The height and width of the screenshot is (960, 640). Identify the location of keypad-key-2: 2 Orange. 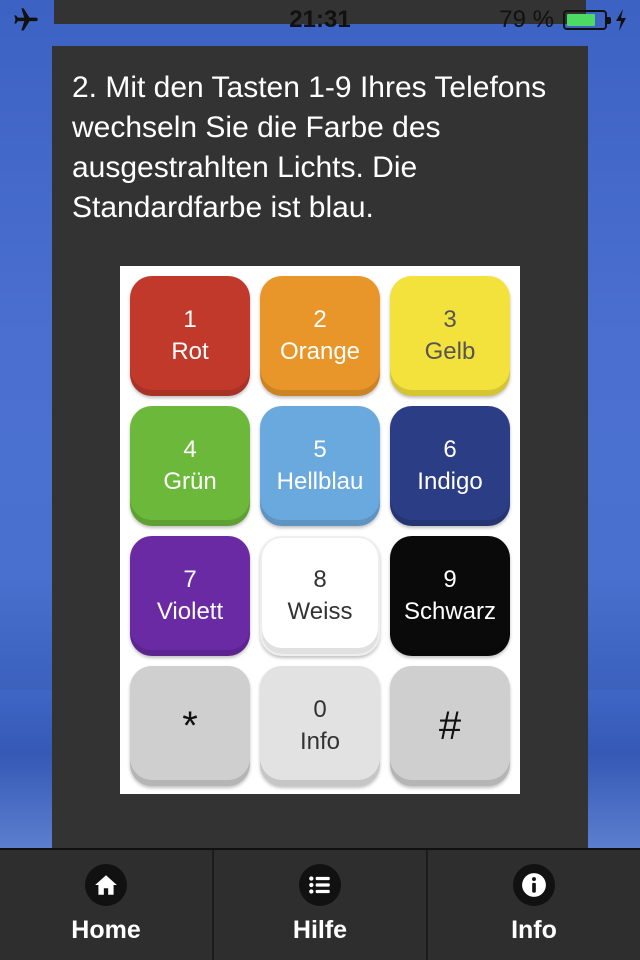
(320, 336).